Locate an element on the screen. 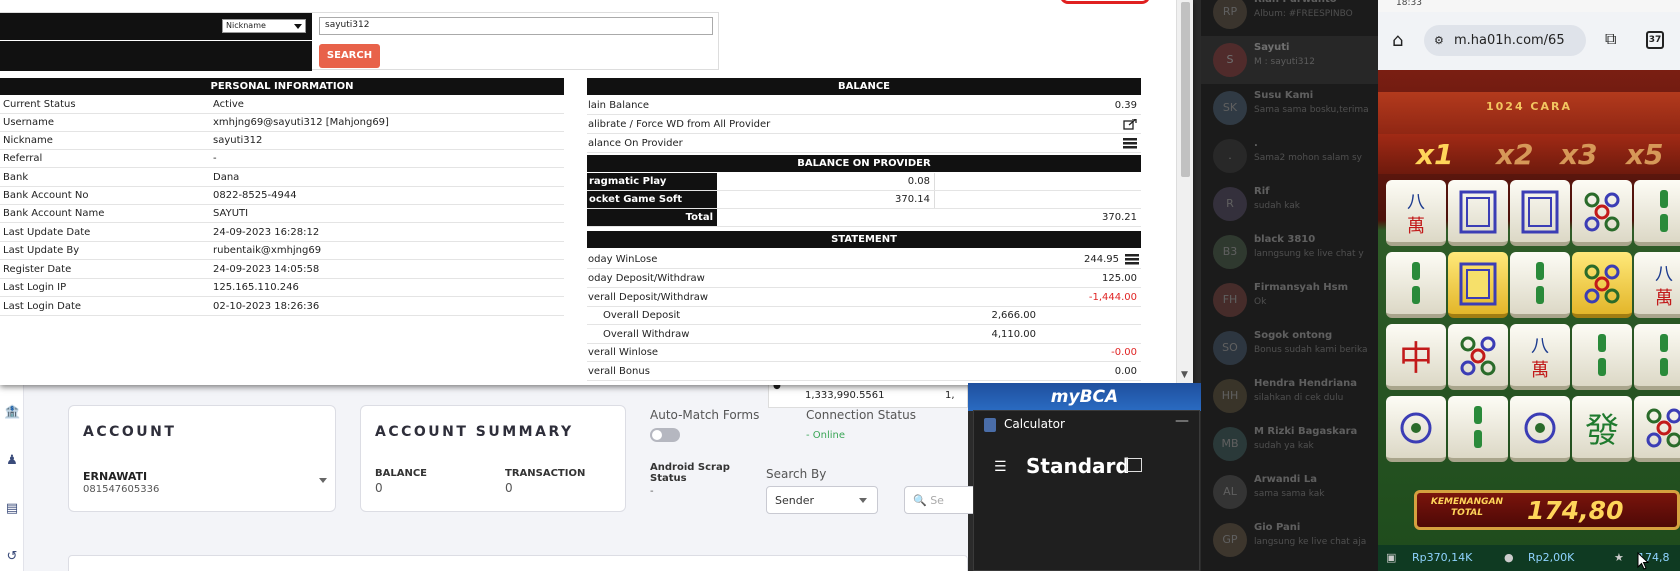 This screenshot has width=1680, height=571. search-filter-select: Nickname is located at coordinates (264, 26).